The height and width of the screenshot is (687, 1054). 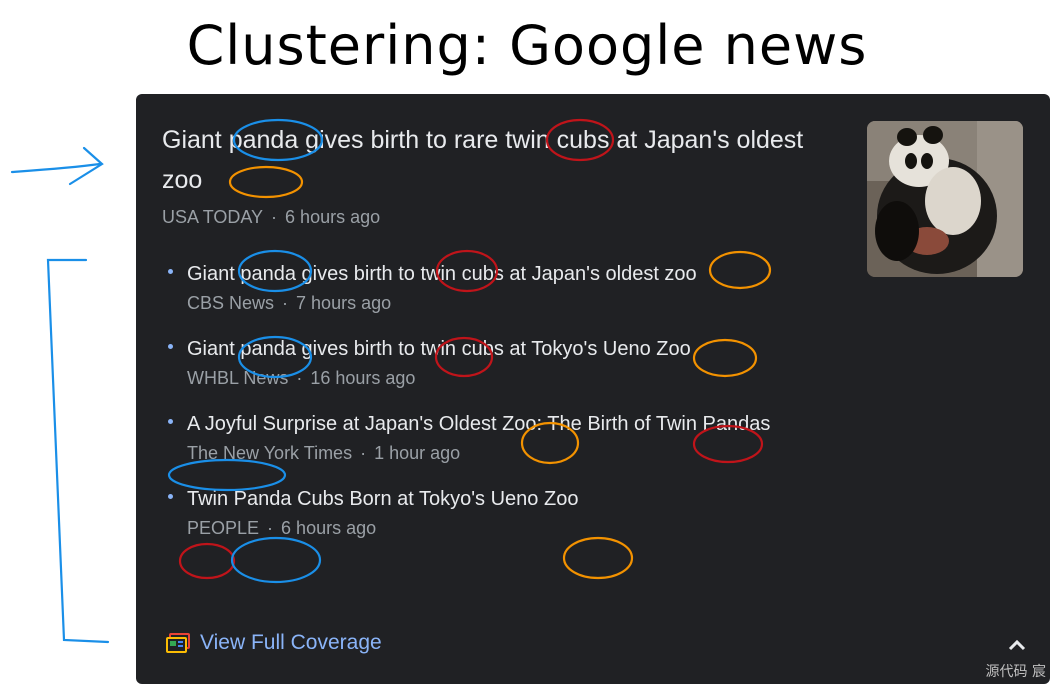 I want to click on story-source: WHBL News, so click(x=238, y=378).